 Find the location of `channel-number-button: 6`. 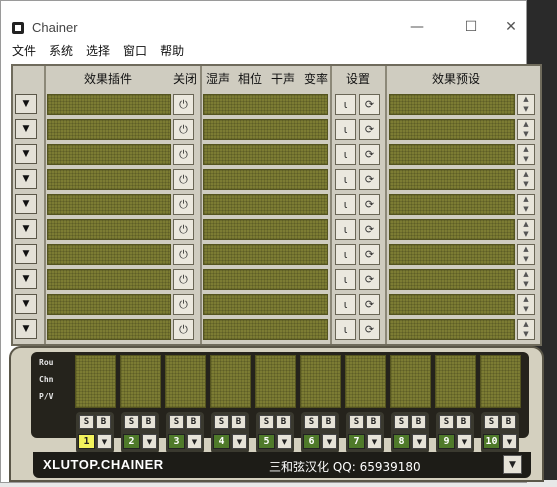

channel-number-button: 6 is located at coordinates (311, 441).